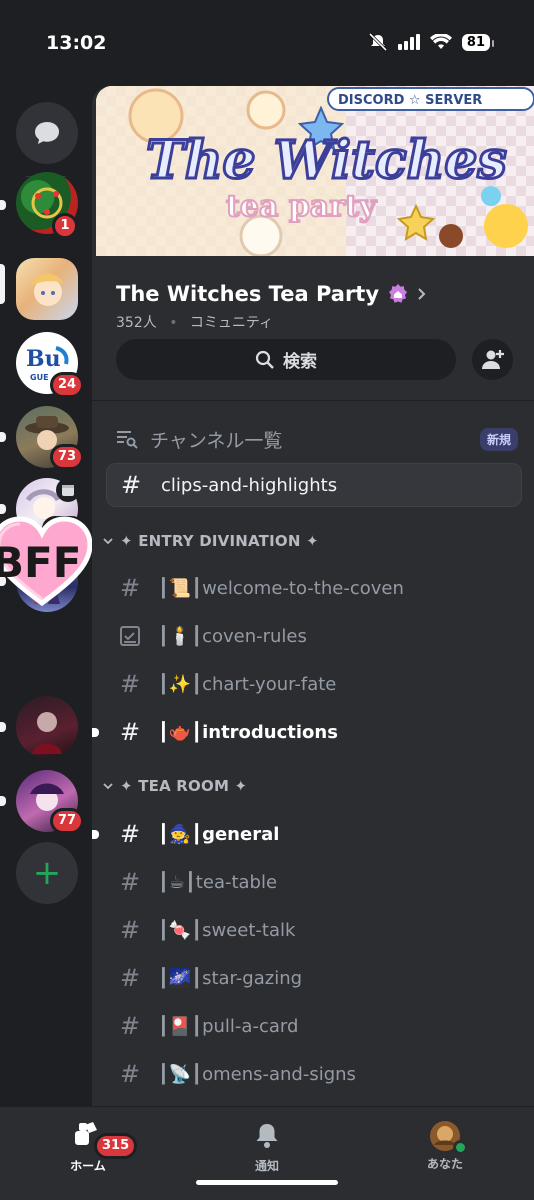 Image resolution: width=534 pixels, height=1200 pixels. I want to click on banner-top-text: DISCORD ☆ SERVER, so click(410, 100).